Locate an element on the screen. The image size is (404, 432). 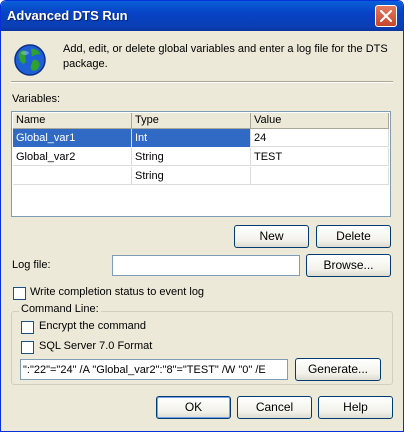
cell-type: Int is located at coordinates (191, 138).